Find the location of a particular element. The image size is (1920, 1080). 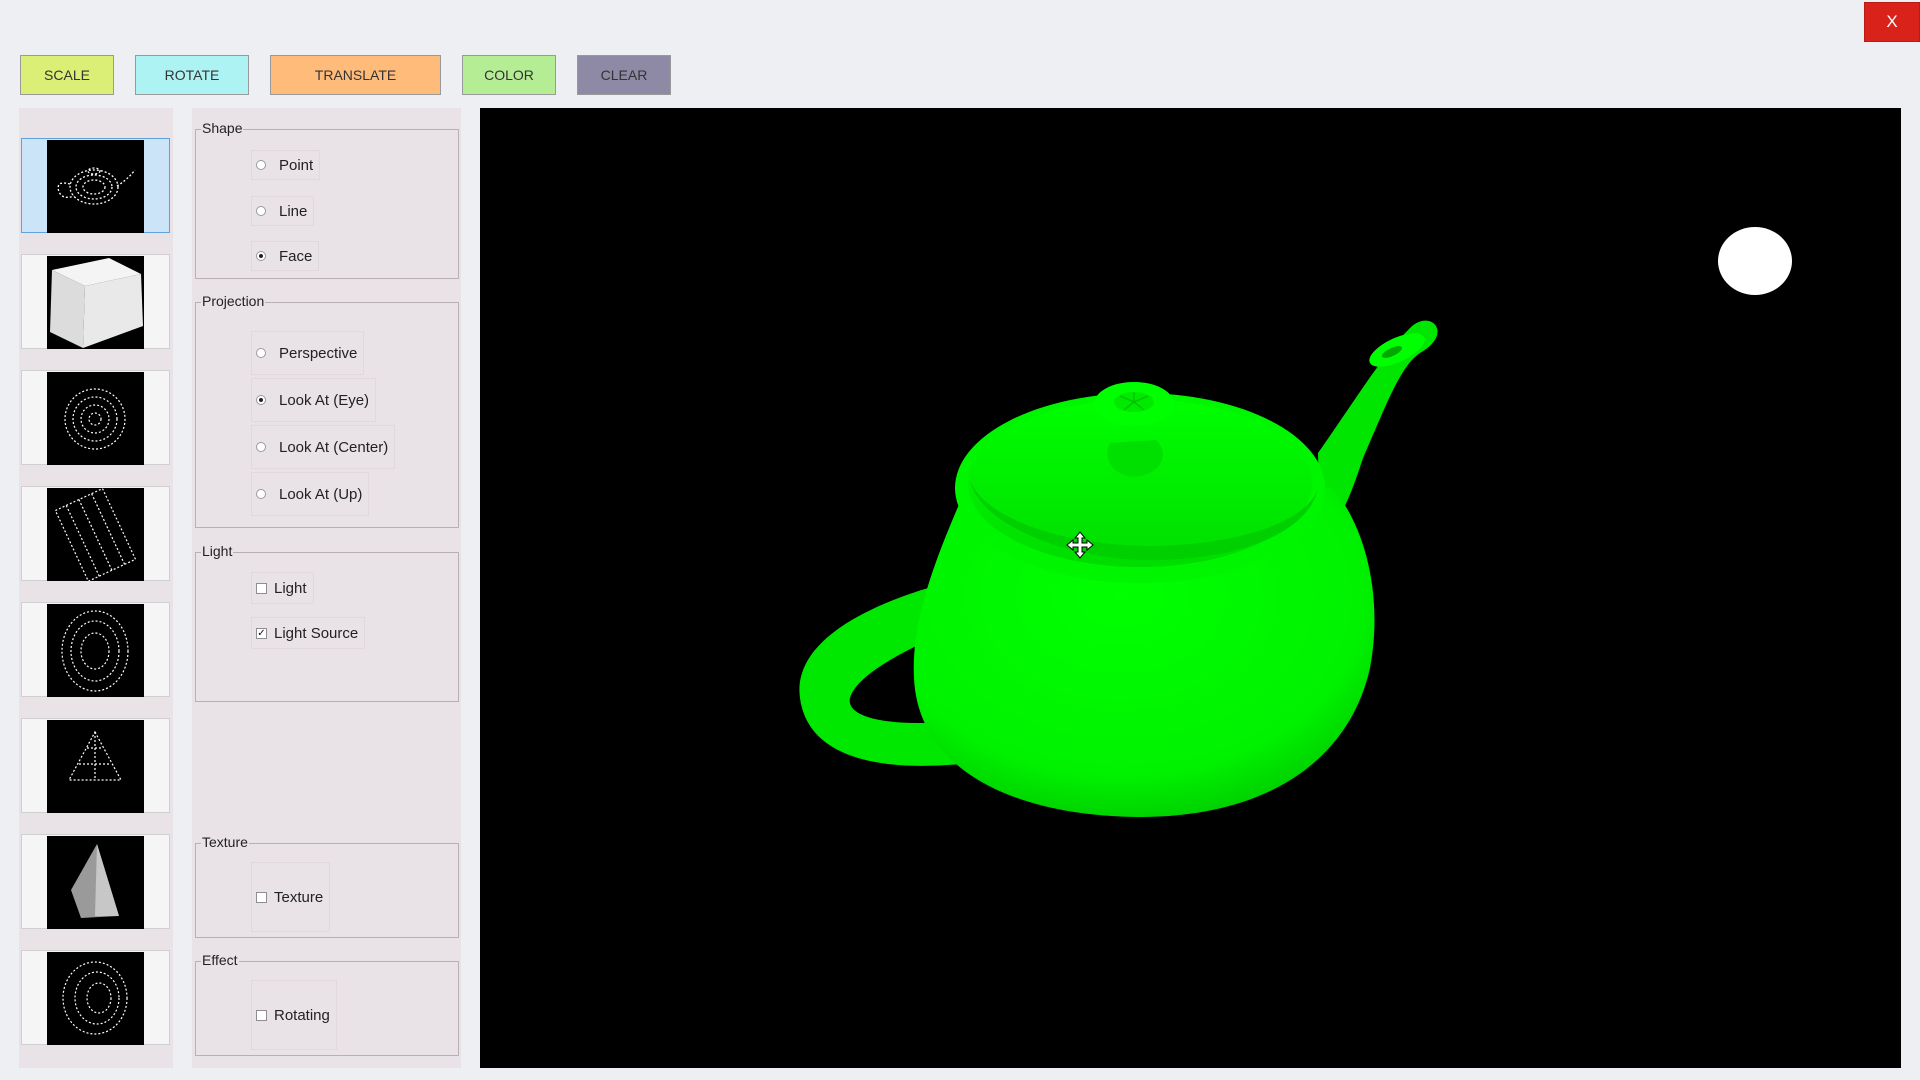

teapot-points-icon is located at coordinates (95, 186).